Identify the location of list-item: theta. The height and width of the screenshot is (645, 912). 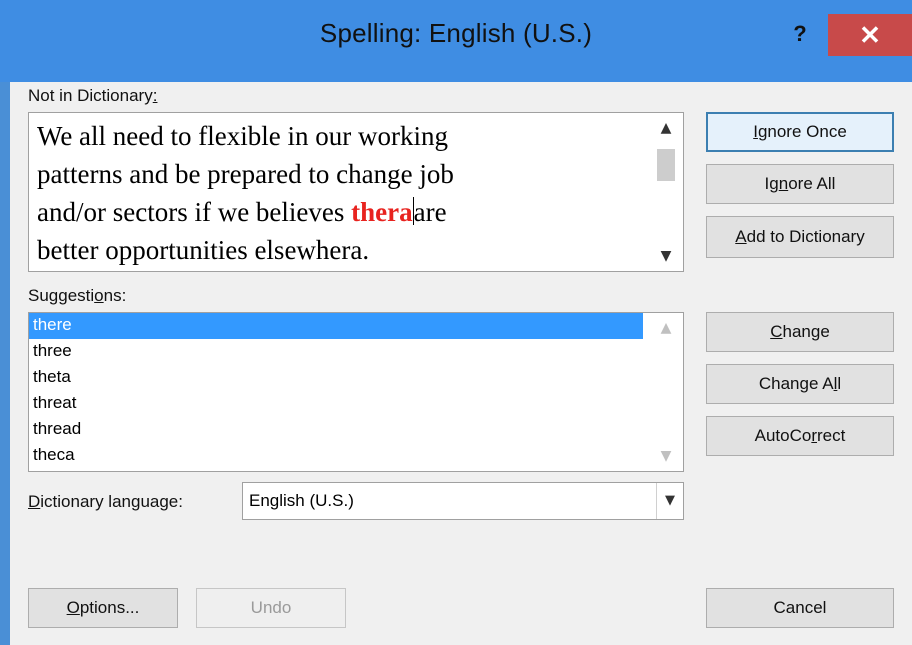
(336, 378).